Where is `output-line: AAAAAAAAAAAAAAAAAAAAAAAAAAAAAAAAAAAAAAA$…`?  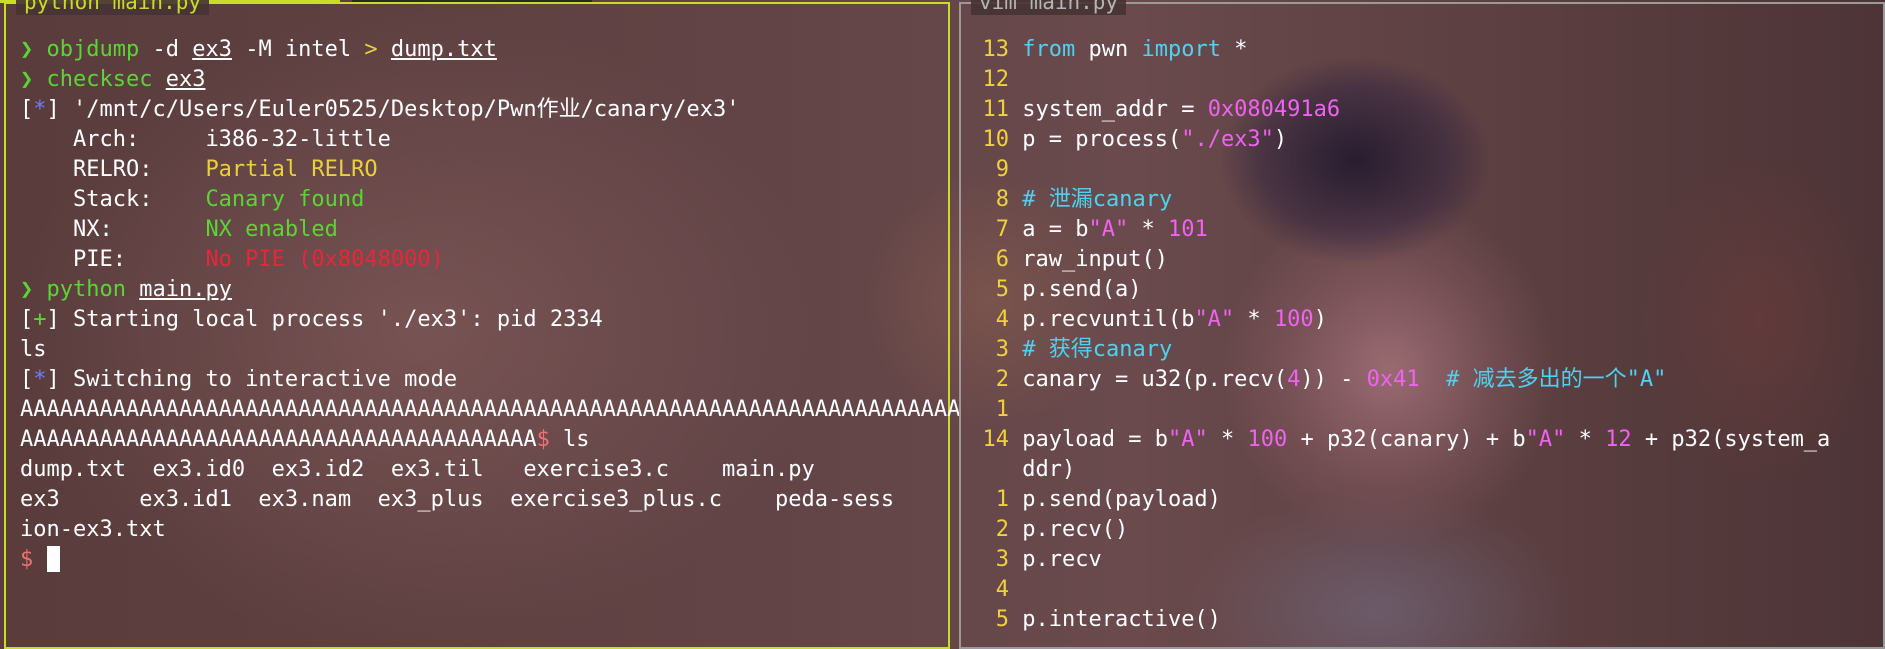
output-line: AAAAAAAAAAAAAAAAAAAAAAAAAAAAAAAAAAAAAAA$… is located at coordinates (484, 440).